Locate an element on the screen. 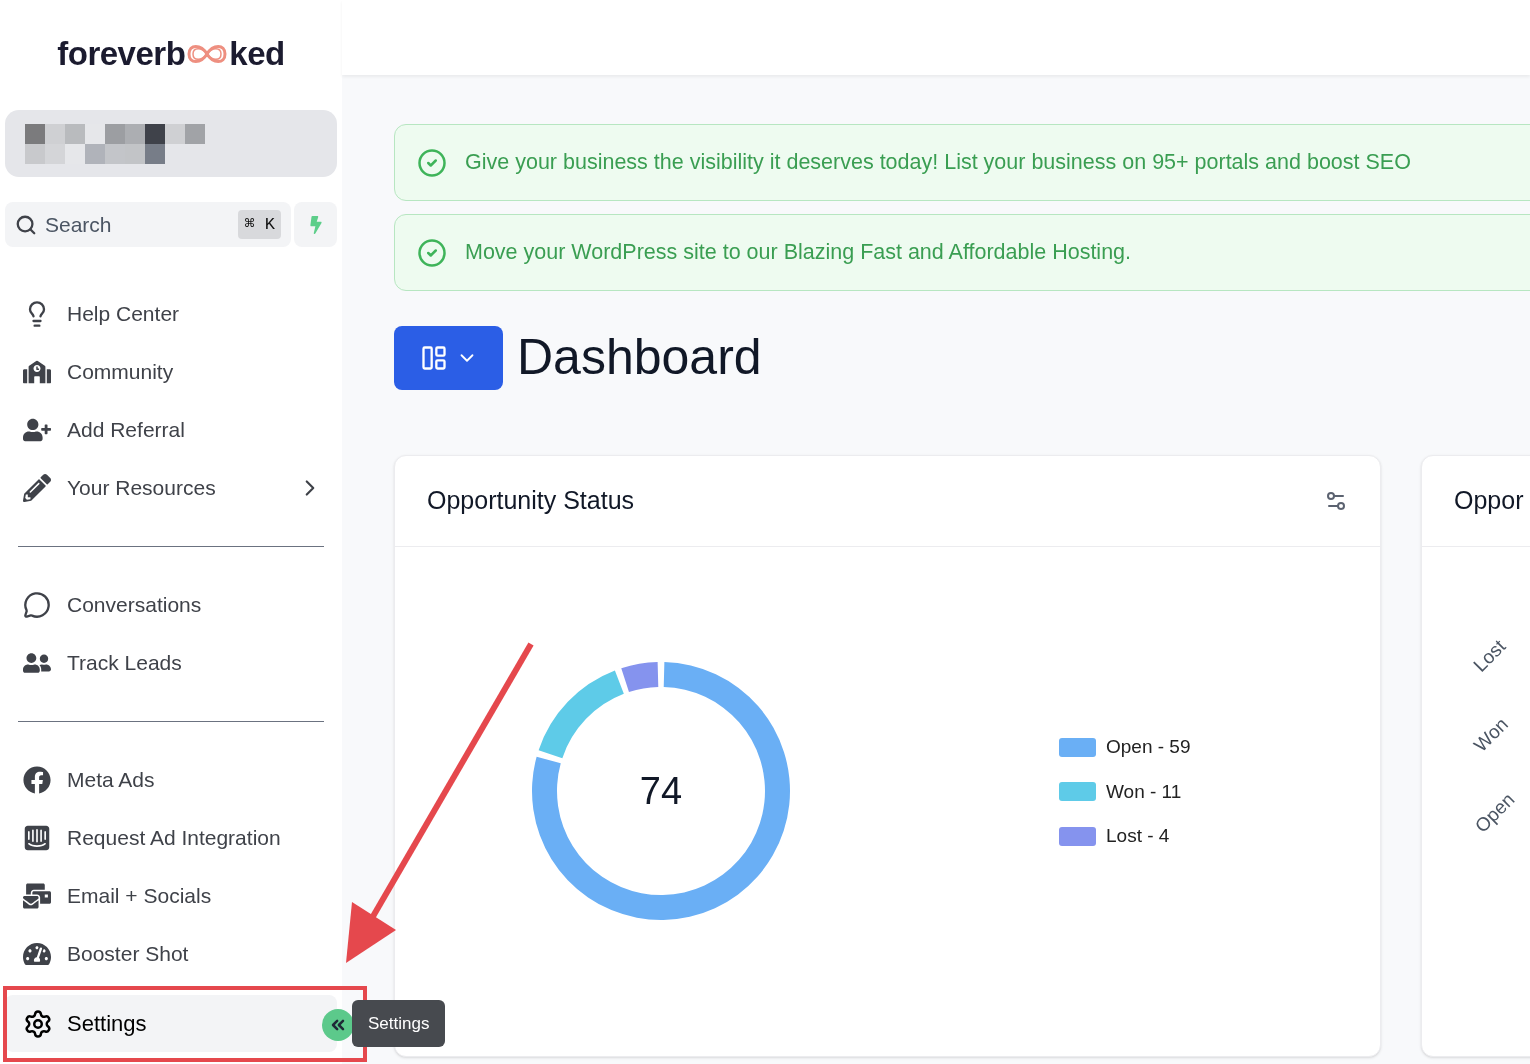 This screenshot has width=1530, height=1064. sidebar-item: Booster Shot is located at coordinates (171, 954).